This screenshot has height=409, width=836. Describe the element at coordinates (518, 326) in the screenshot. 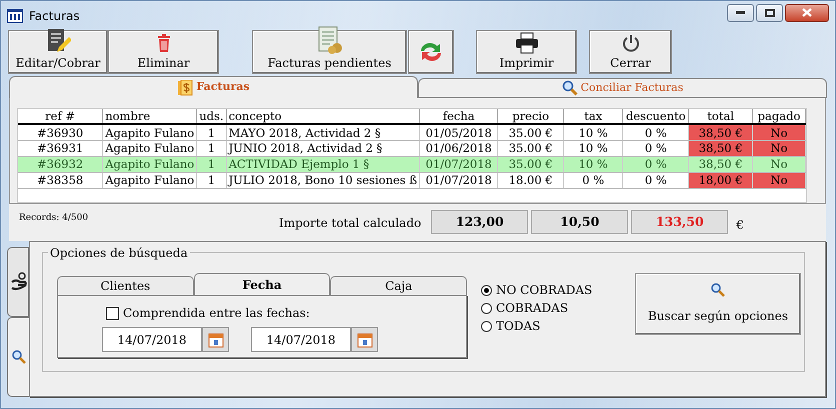

I see `radio-label: TODAS` at that location.